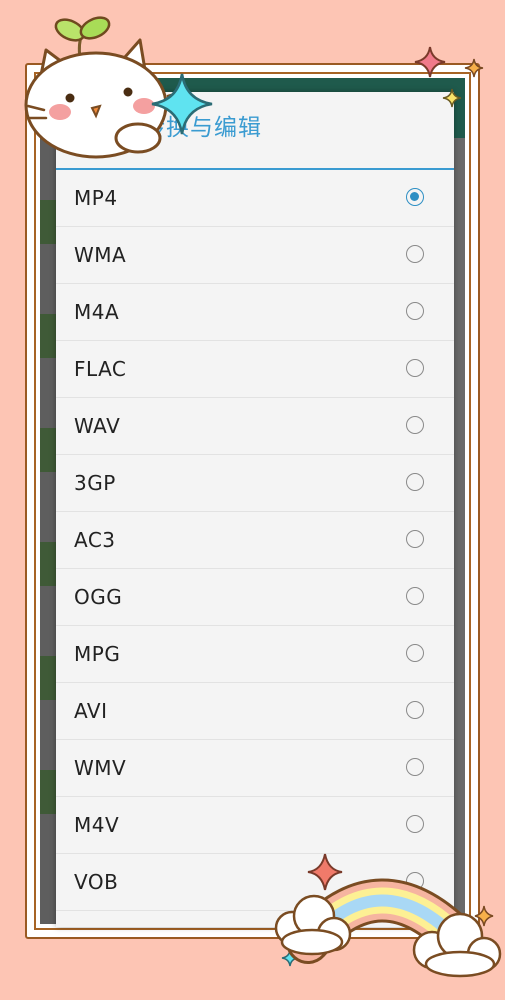 The width and height of the screenshot is (505, 1000). What do you see at coordinates (255, 711) in the screenshot?
I see `format-option-avi: AVI` at bounding box center [255, 711].